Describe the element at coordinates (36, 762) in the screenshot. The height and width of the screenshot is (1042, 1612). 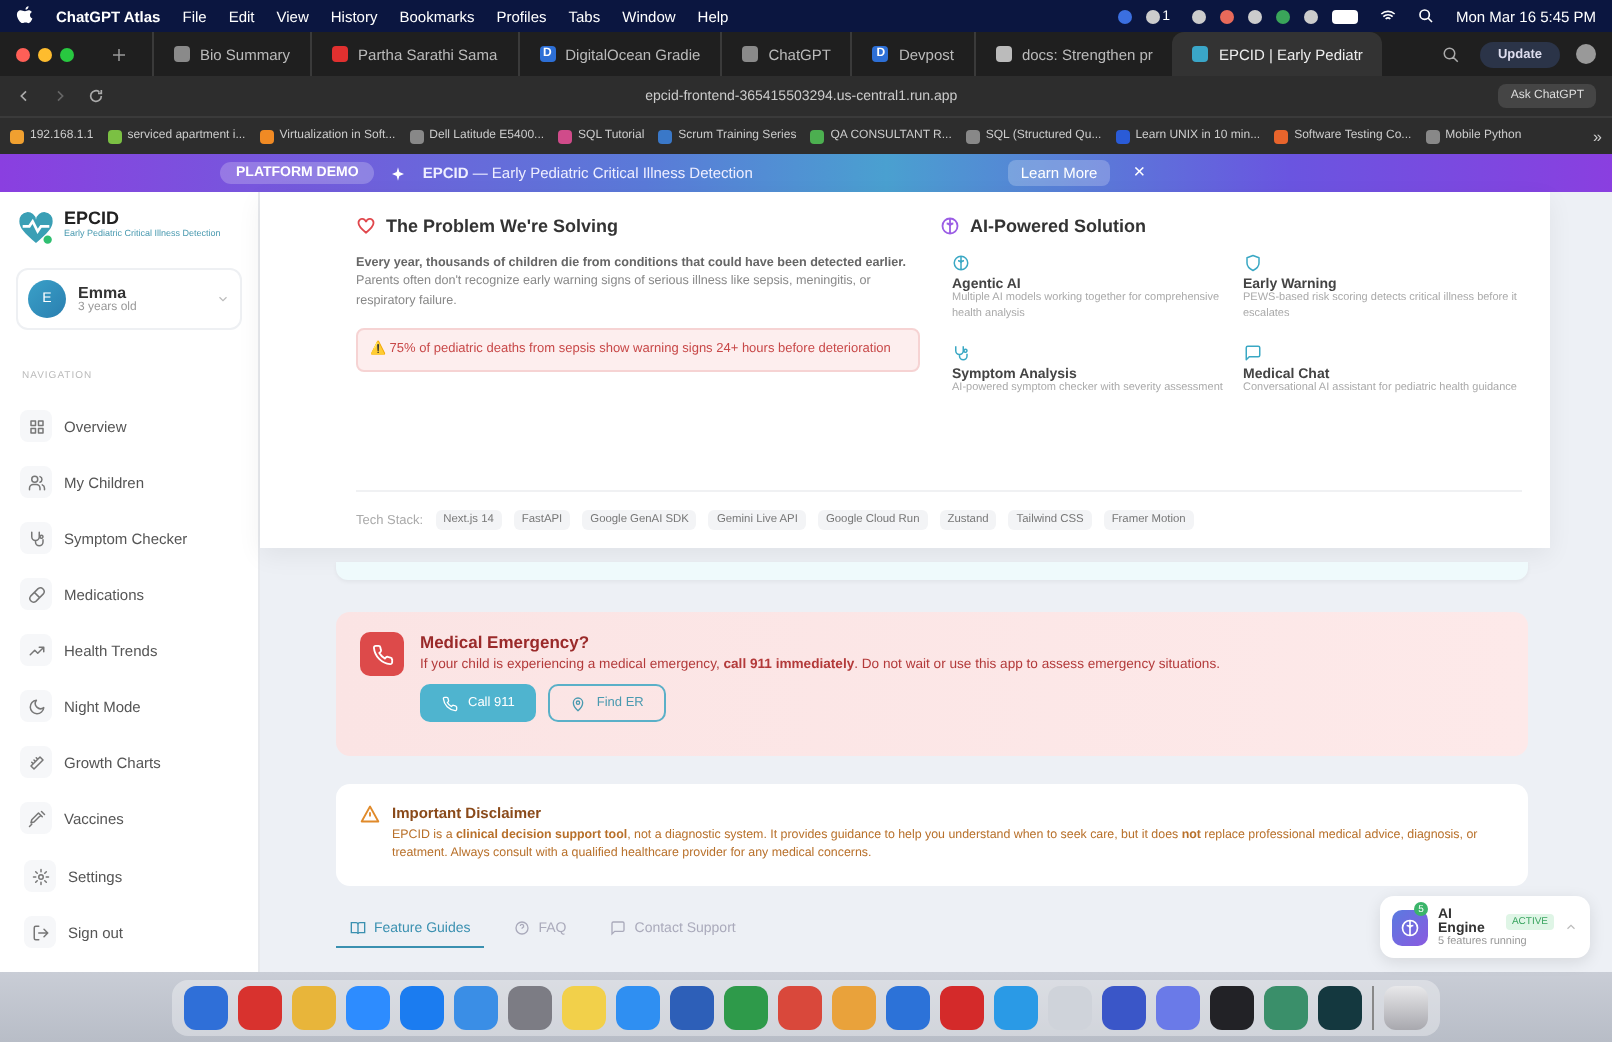
I see `ruler-icon` at that location.